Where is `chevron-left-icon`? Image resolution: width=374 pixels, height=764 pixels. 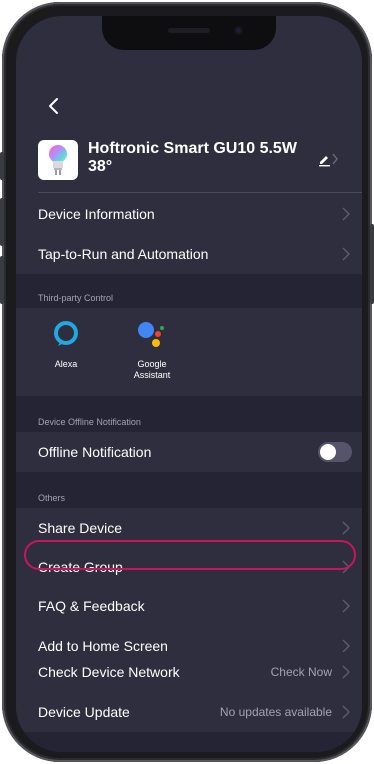 chevron-left-icon is located at coordinates (53, 106).